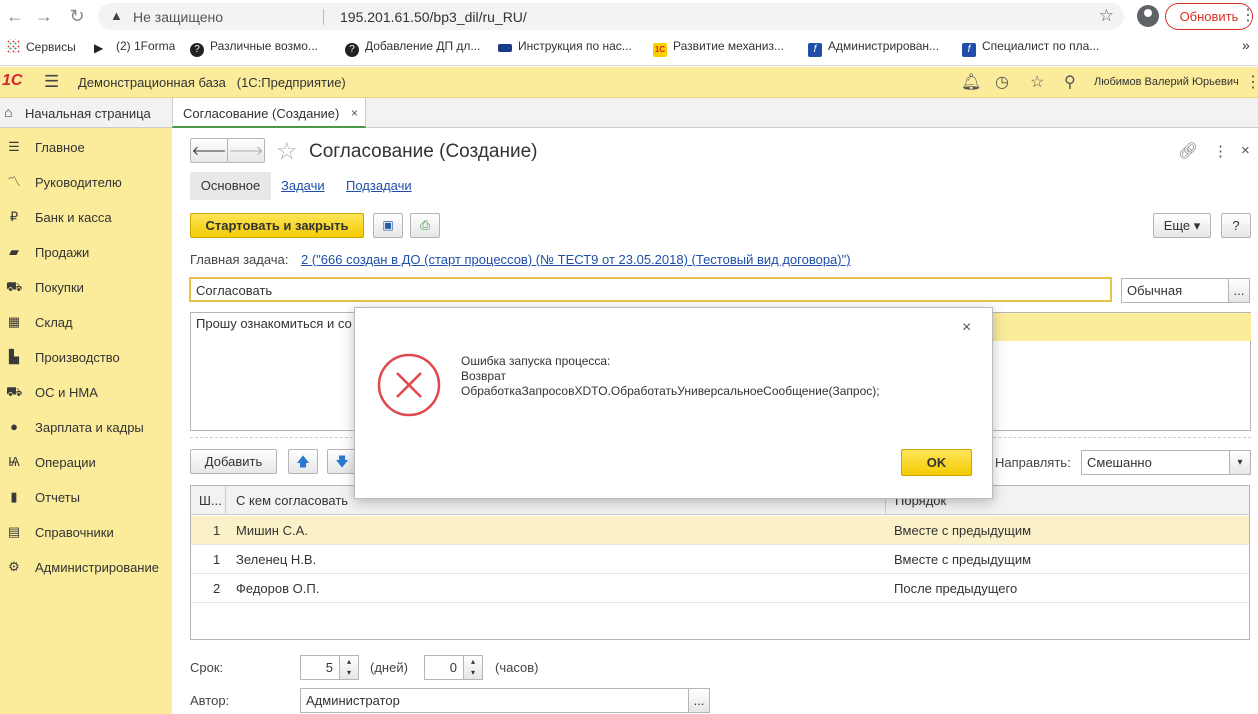  What do you see at coordinates (1245, 150) in the screenshot?
I see `close-form-icon: ×` at bounding box center [1245, 150].